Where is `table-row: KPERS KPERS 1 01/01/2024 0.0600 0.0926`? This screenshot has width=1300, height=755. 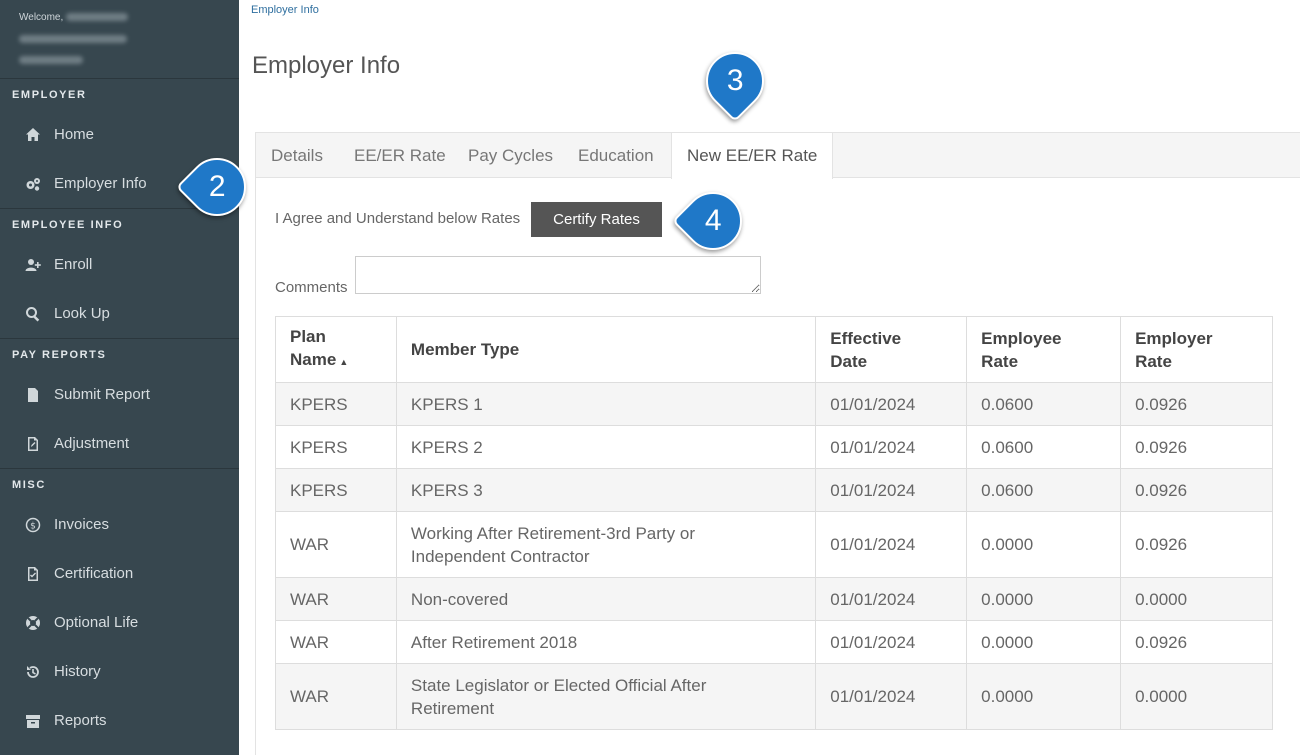
table-row: KPERS KPERS 1 01/01/2024 0.0600 0.0926 is located at coordinates (774, 404).